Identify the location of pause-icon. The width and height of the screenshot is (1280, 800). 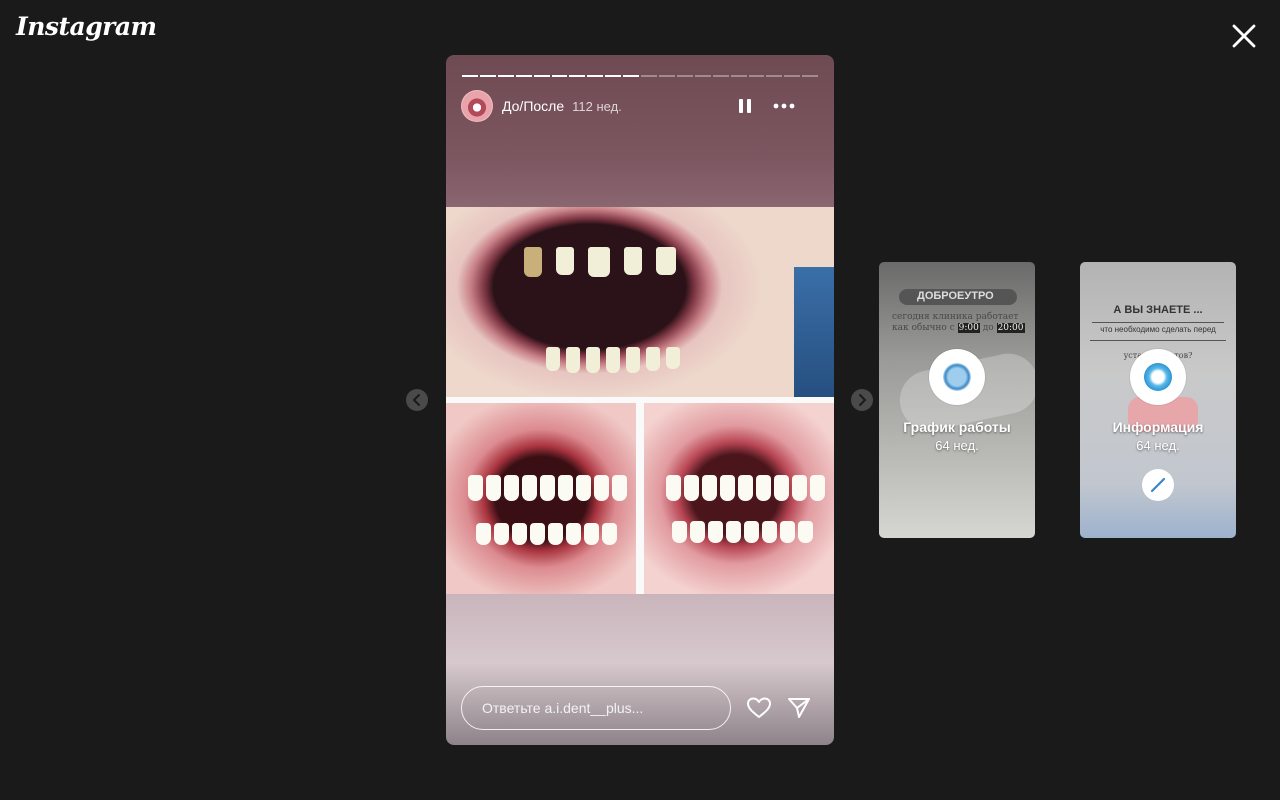
(745, 106).